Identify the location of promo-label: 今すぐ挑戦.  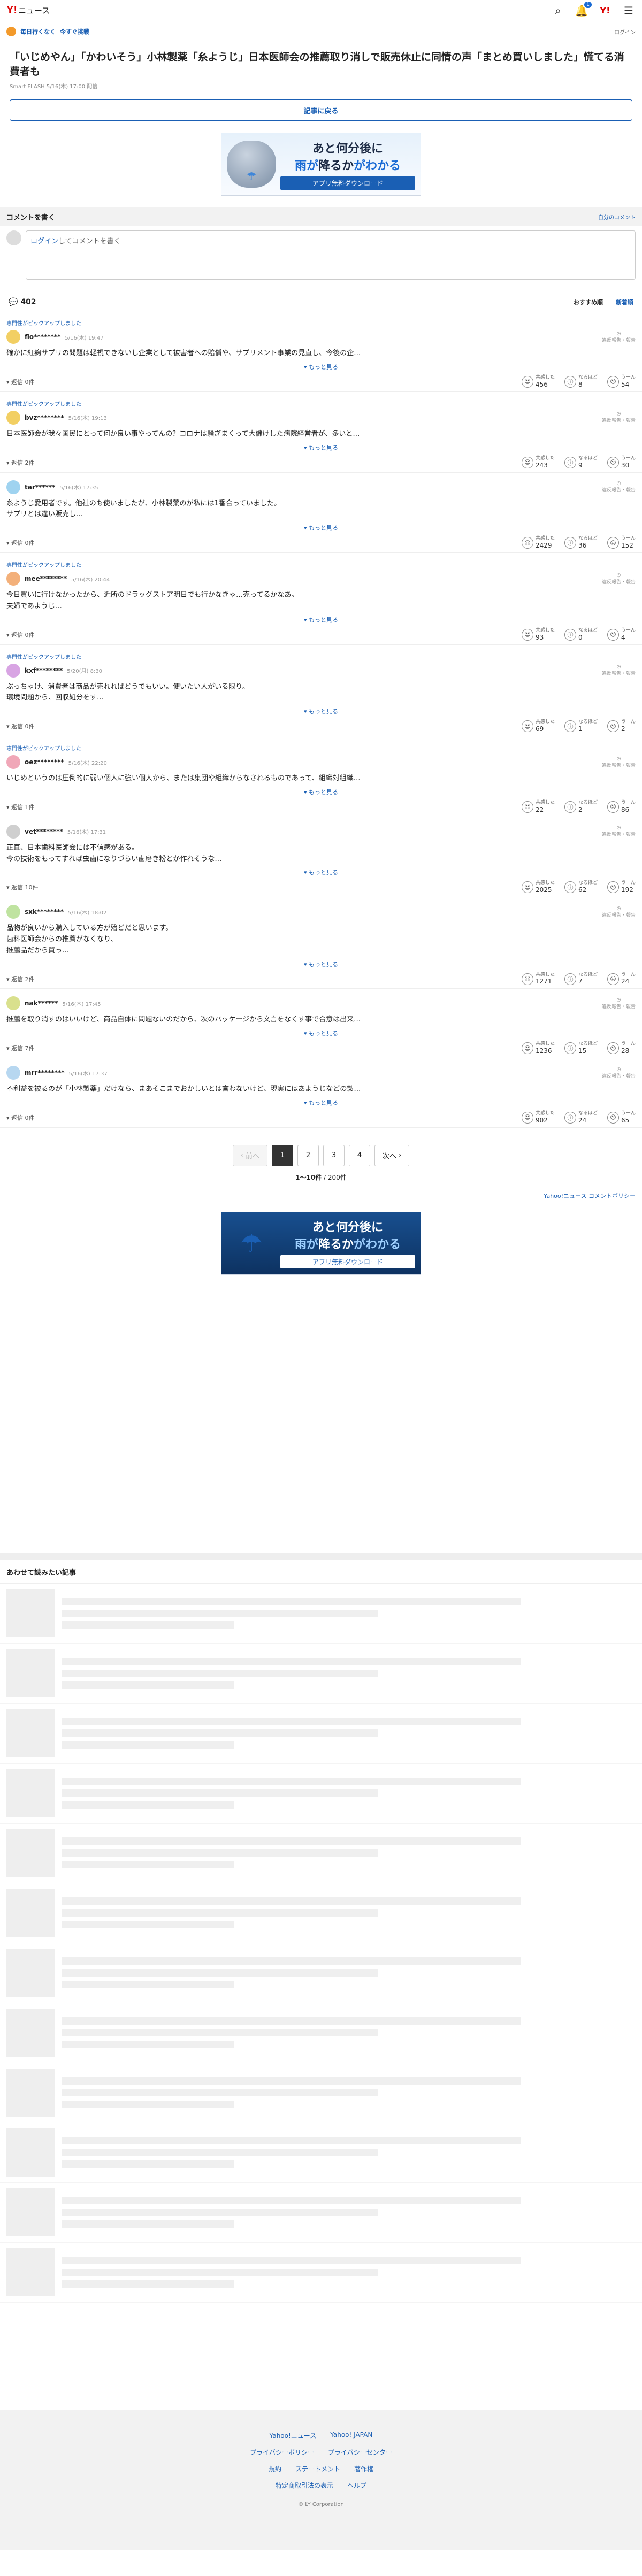
(74, 31).